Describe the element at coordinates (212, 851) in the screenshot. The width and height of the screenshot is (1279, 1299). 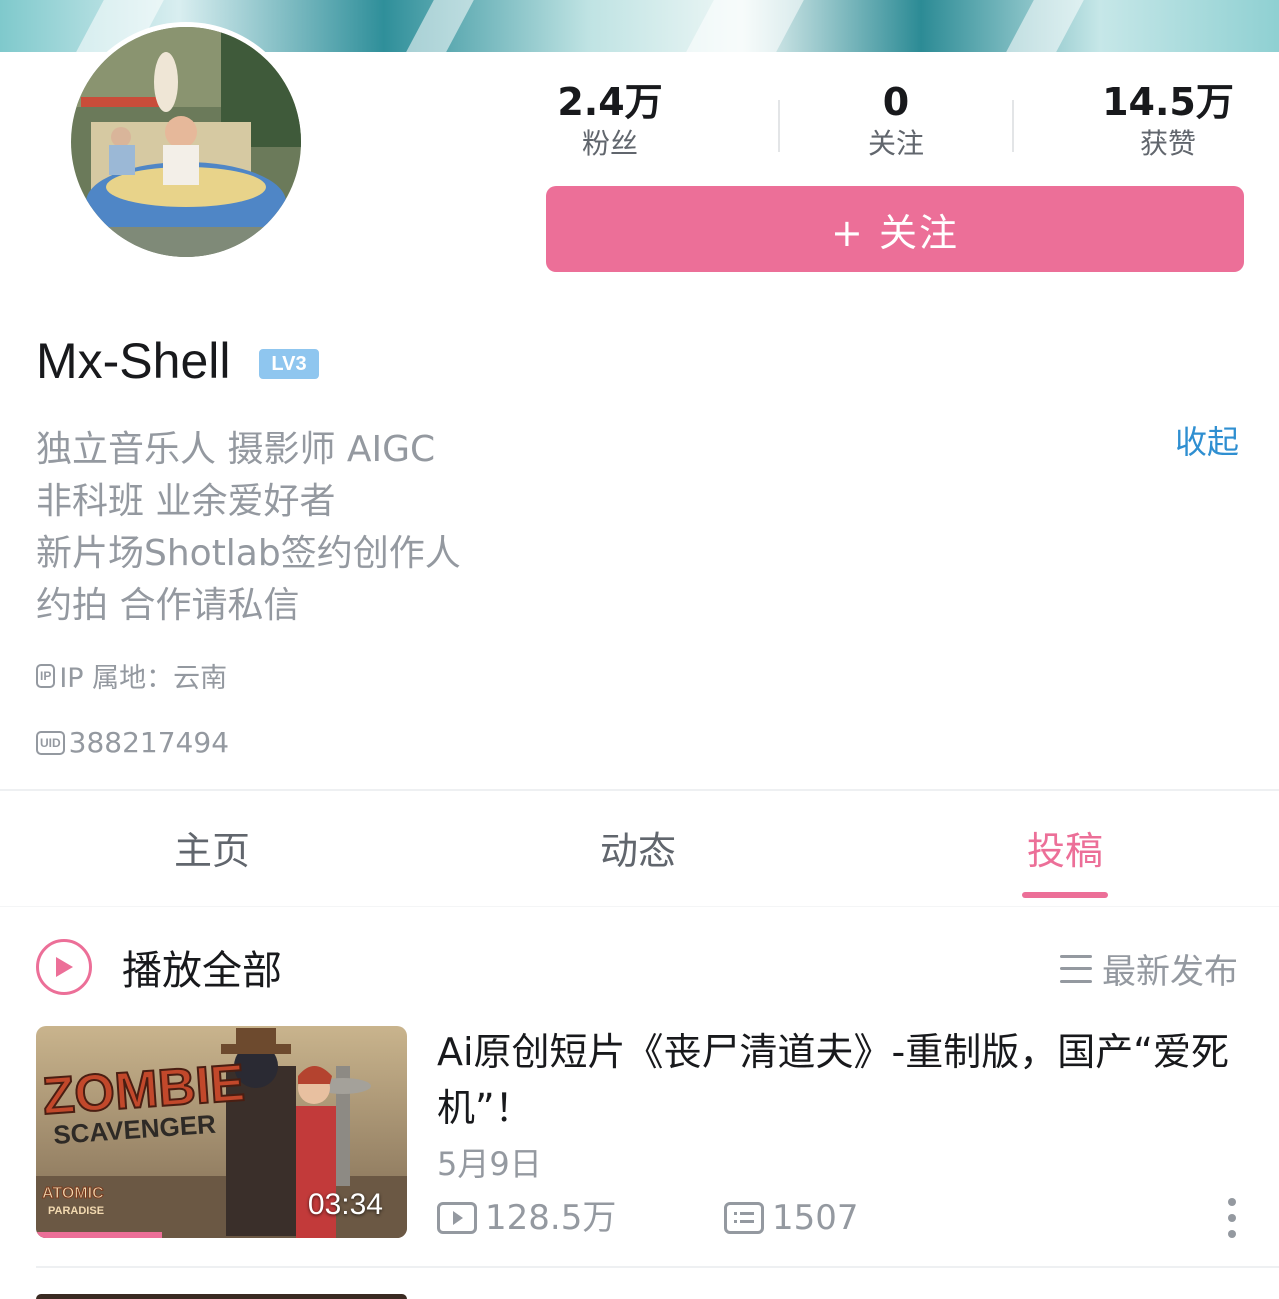
I see `tab-home: 主页` at that location.